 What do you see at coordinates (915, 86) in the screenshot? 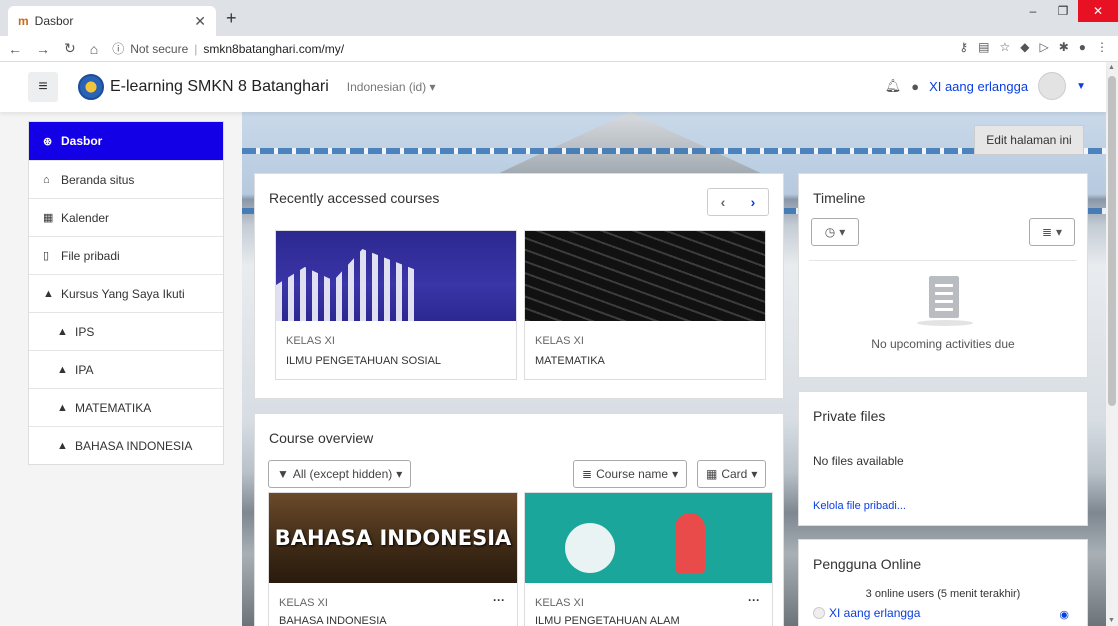
I see `chat-bubble-icon: ●` at bounding box center [915, 86].